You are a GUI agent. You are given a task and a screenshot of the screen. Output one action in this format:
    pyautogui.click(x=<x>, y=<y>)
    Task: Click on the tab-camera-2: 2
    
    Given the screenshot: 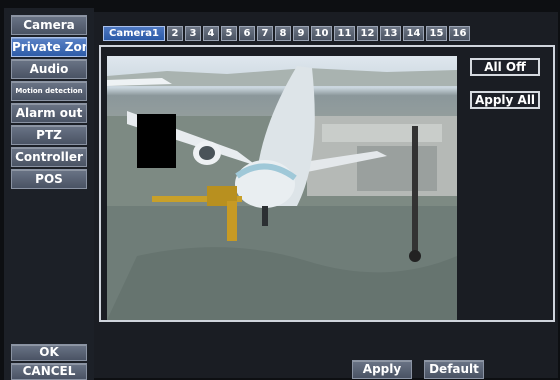 What is the action you would take?
    pyautogui.click(x=175, y=33)
    